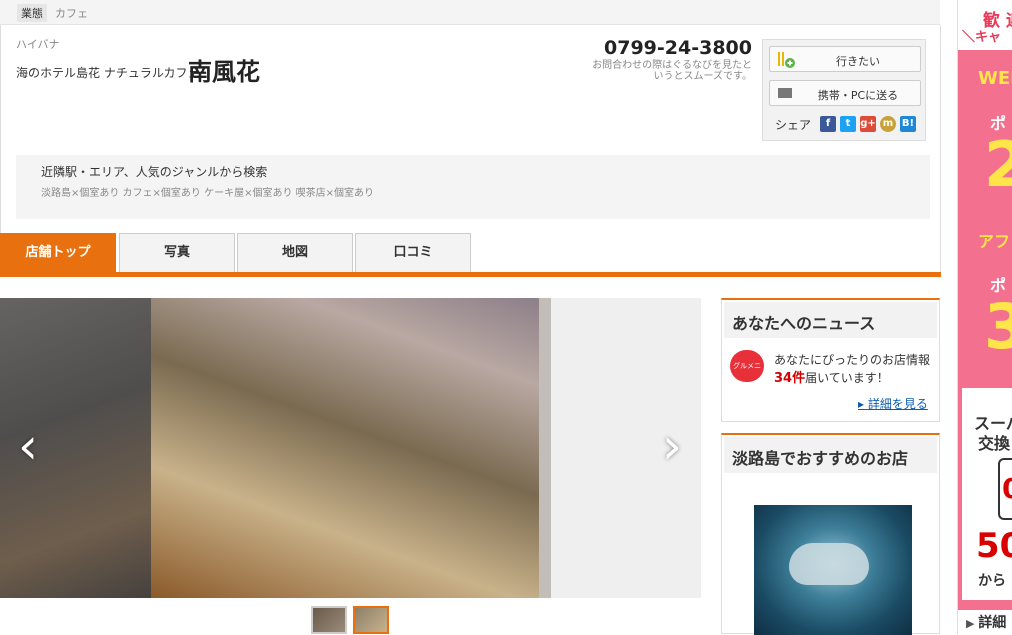 The image size is (1012, 635). I want to click on ad-exchange: 交換, so click(994, 443).